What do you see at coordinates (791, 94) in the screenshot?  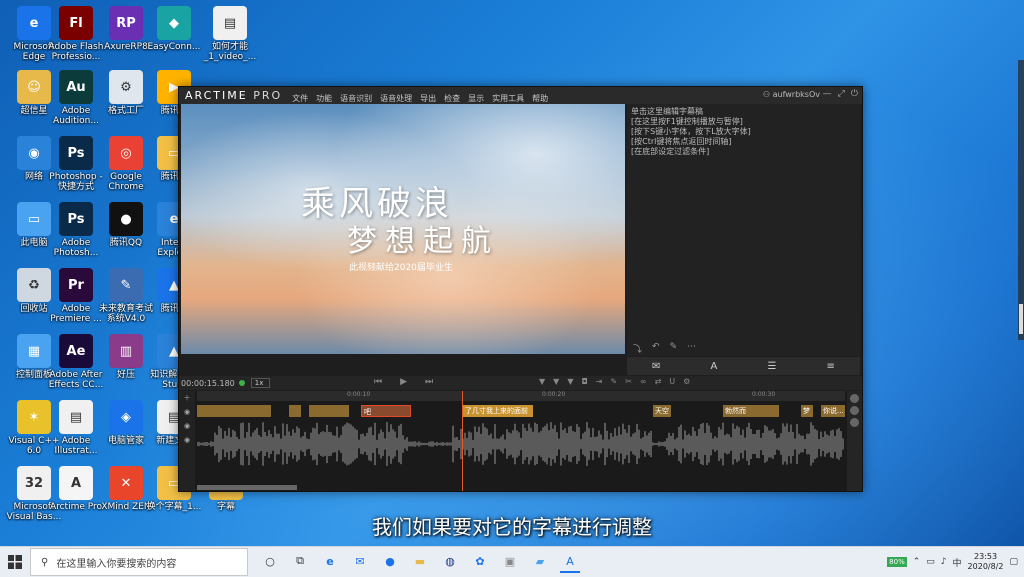 I see `user-account: ⚇ aufwrbksOv` at bounding box center [791, 94].